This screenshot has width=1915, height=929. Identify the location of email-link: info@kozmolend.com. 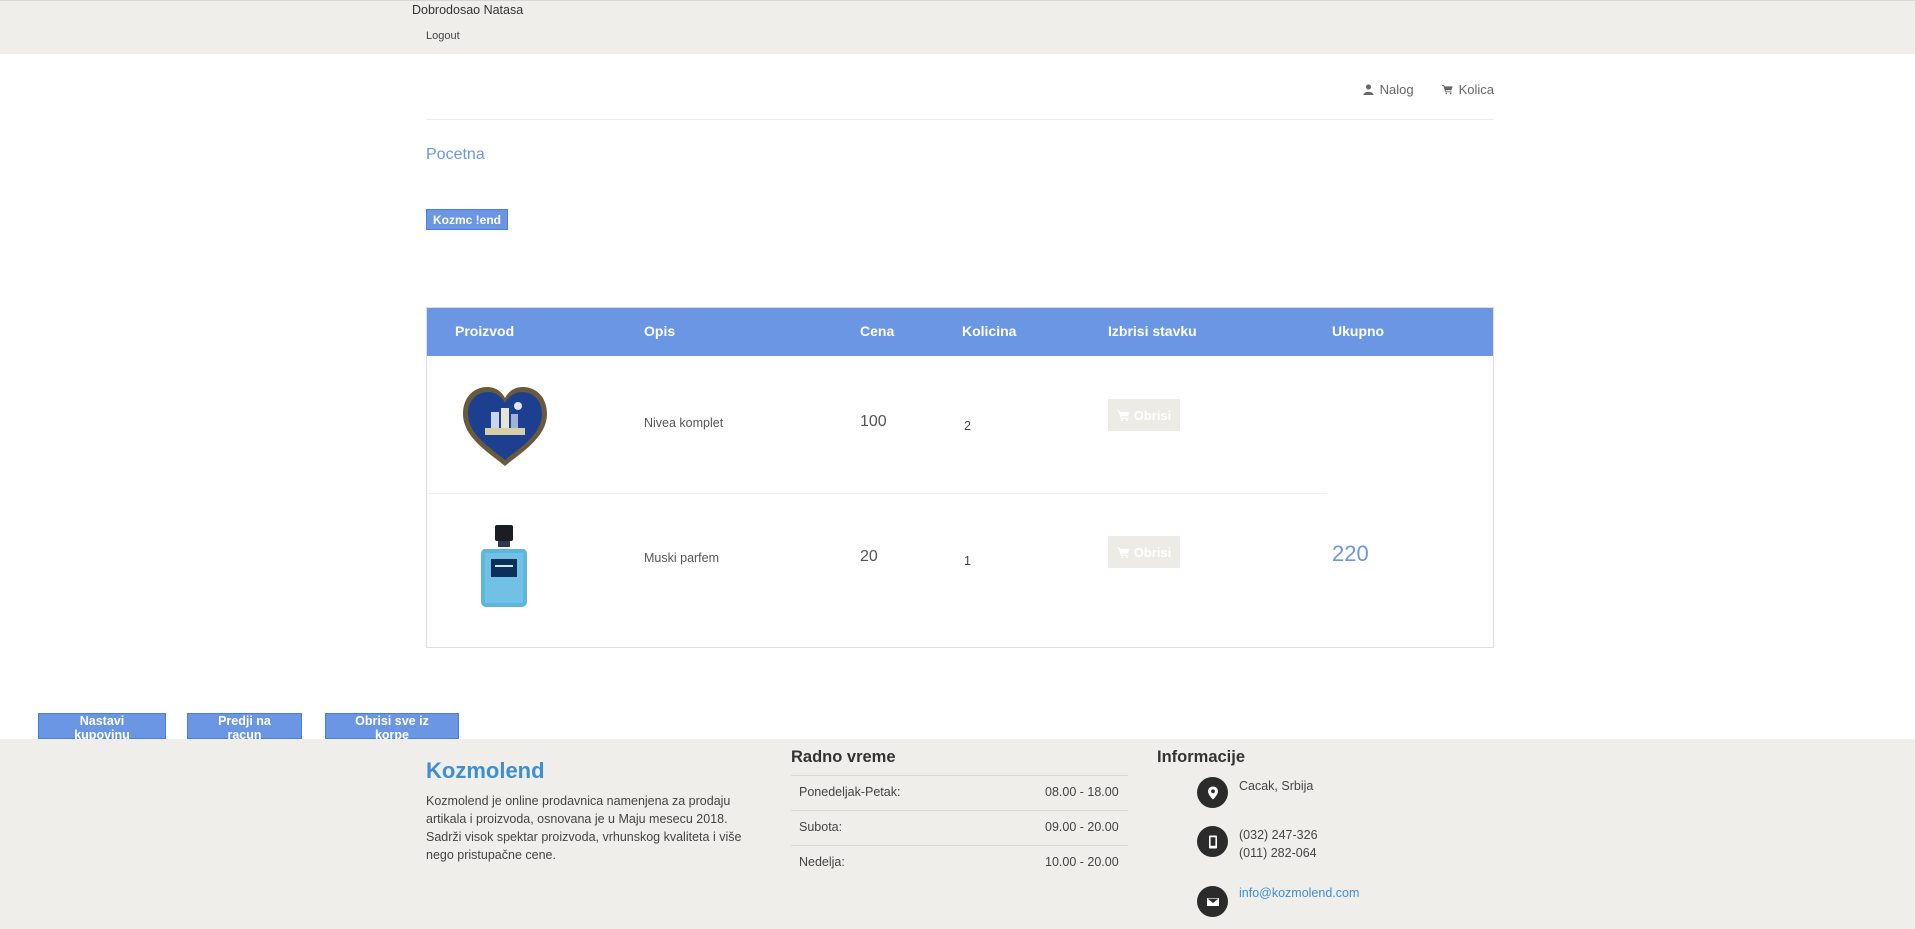
(1299, 893).